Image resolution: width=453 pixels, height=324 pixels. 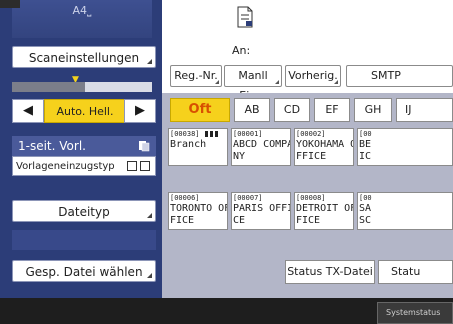 What do you see at coordinates (311, 134) in the screenshot?
I see `destination-number: [00002]` at bounding box center [311, 134].